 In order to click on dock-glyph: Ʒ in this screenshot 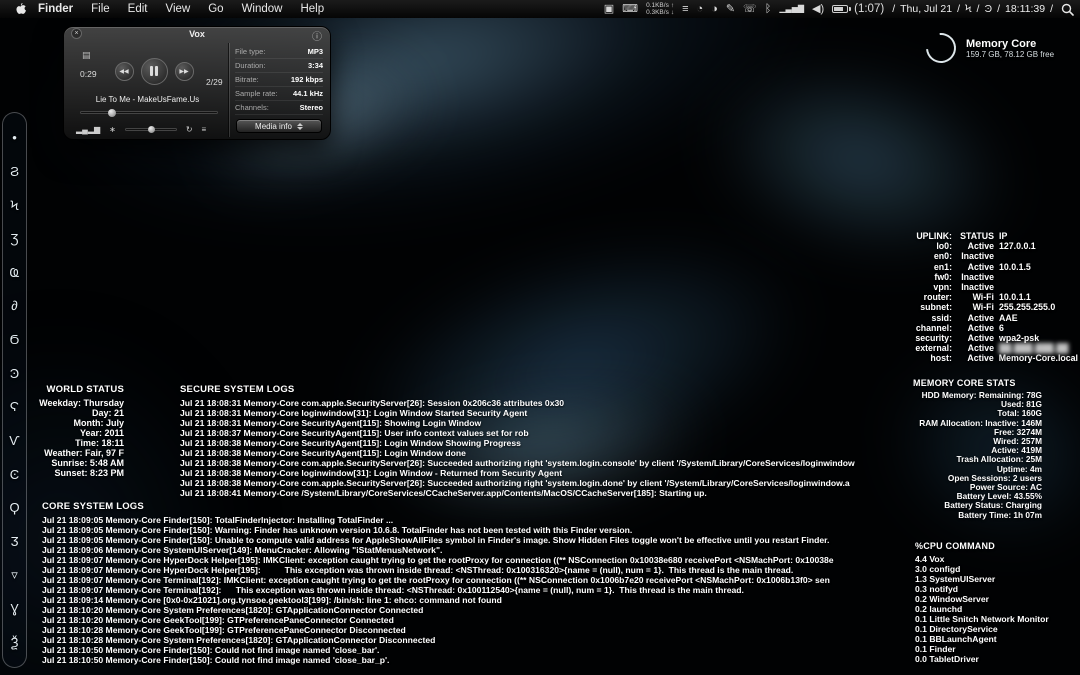, I will do `click(15, 238)`.